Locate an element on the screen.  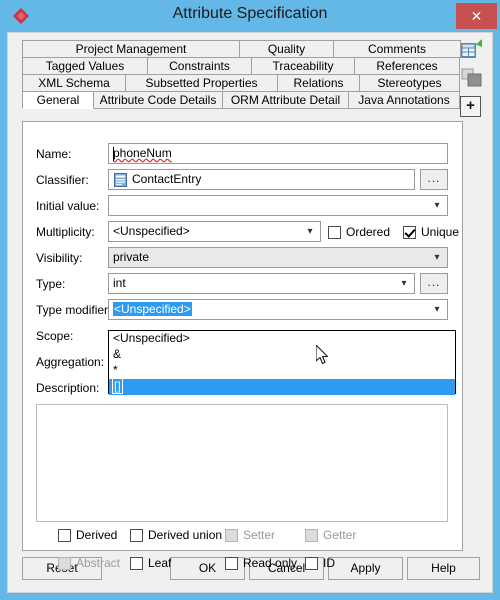
side-toolbar: + is located at coordinates (473, 77).